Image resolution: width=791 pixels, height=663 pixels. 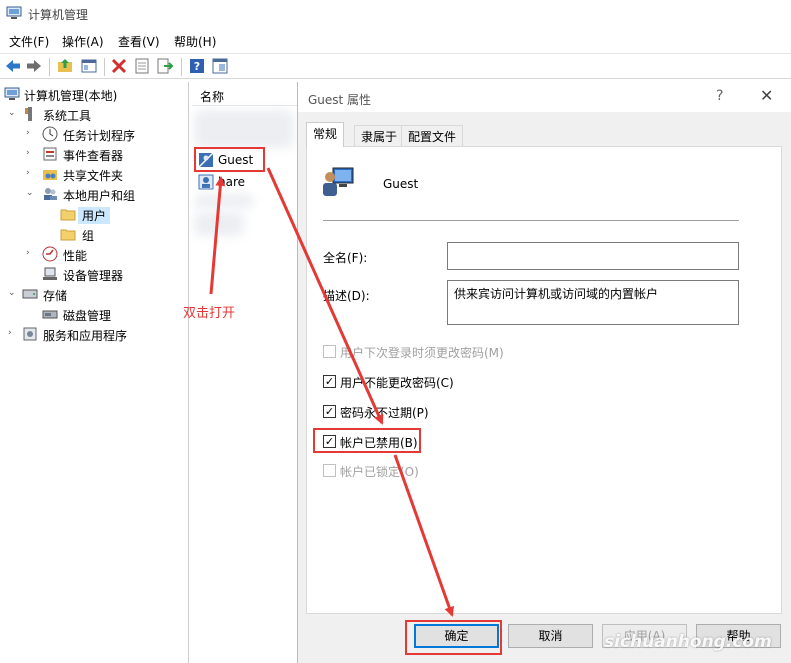 What do you see at coordinates (28, 114) in the screenshot?
I see `tools-icon` at bounding box center [28, 114].